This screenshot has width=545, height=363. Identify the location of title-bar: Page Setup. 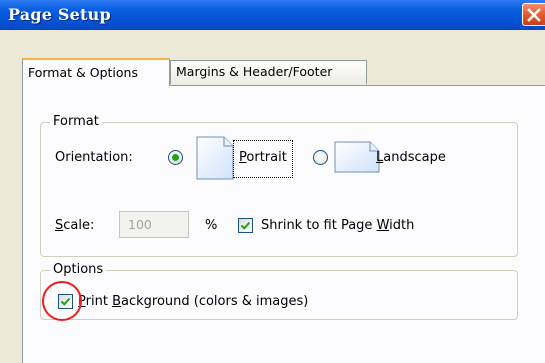
(272, 15).